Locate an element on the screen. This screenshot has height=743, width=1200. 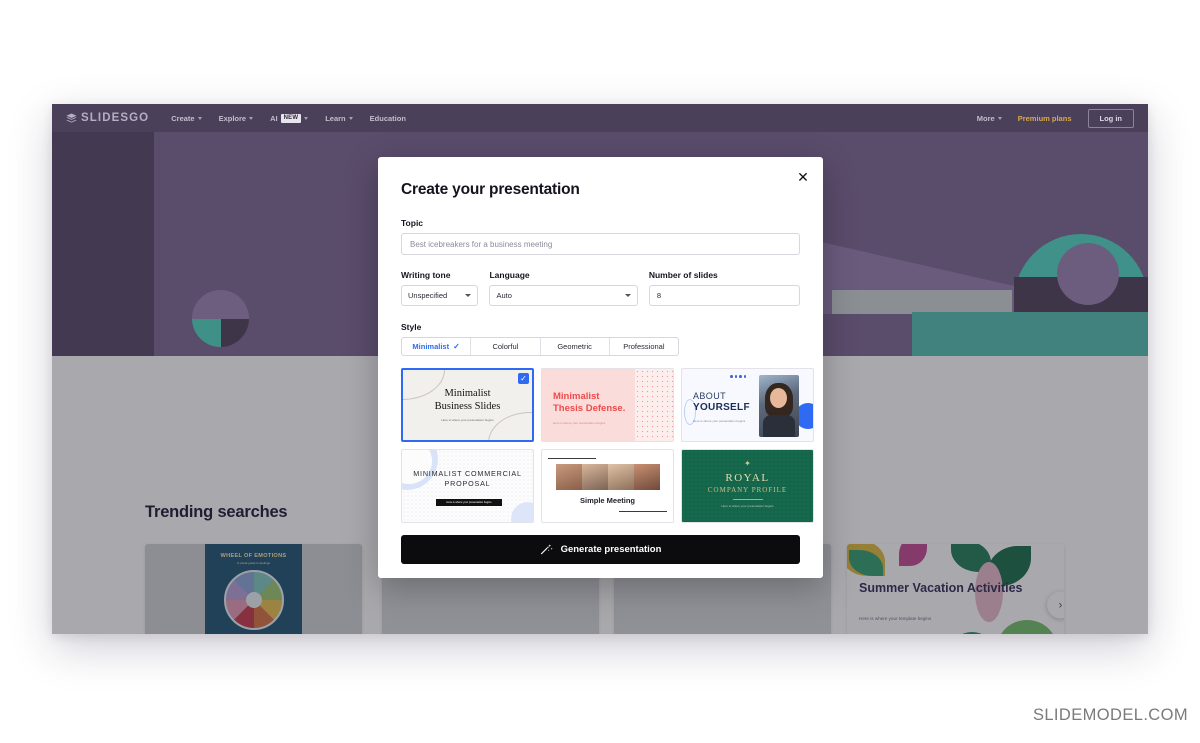
topic-input: Best icebreakers for a business meeting is located at coordinates (600, 244).